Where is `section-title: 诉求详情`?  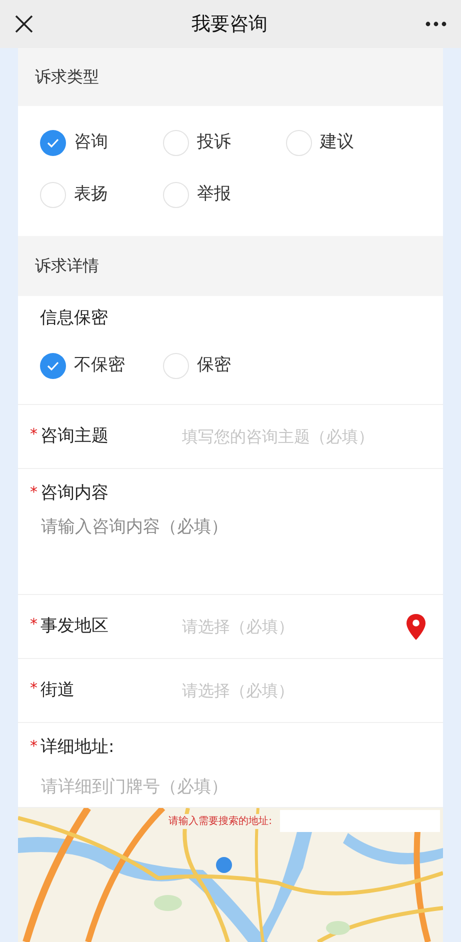
section-title: 诉求详情 is located at coordinates (67, 266).